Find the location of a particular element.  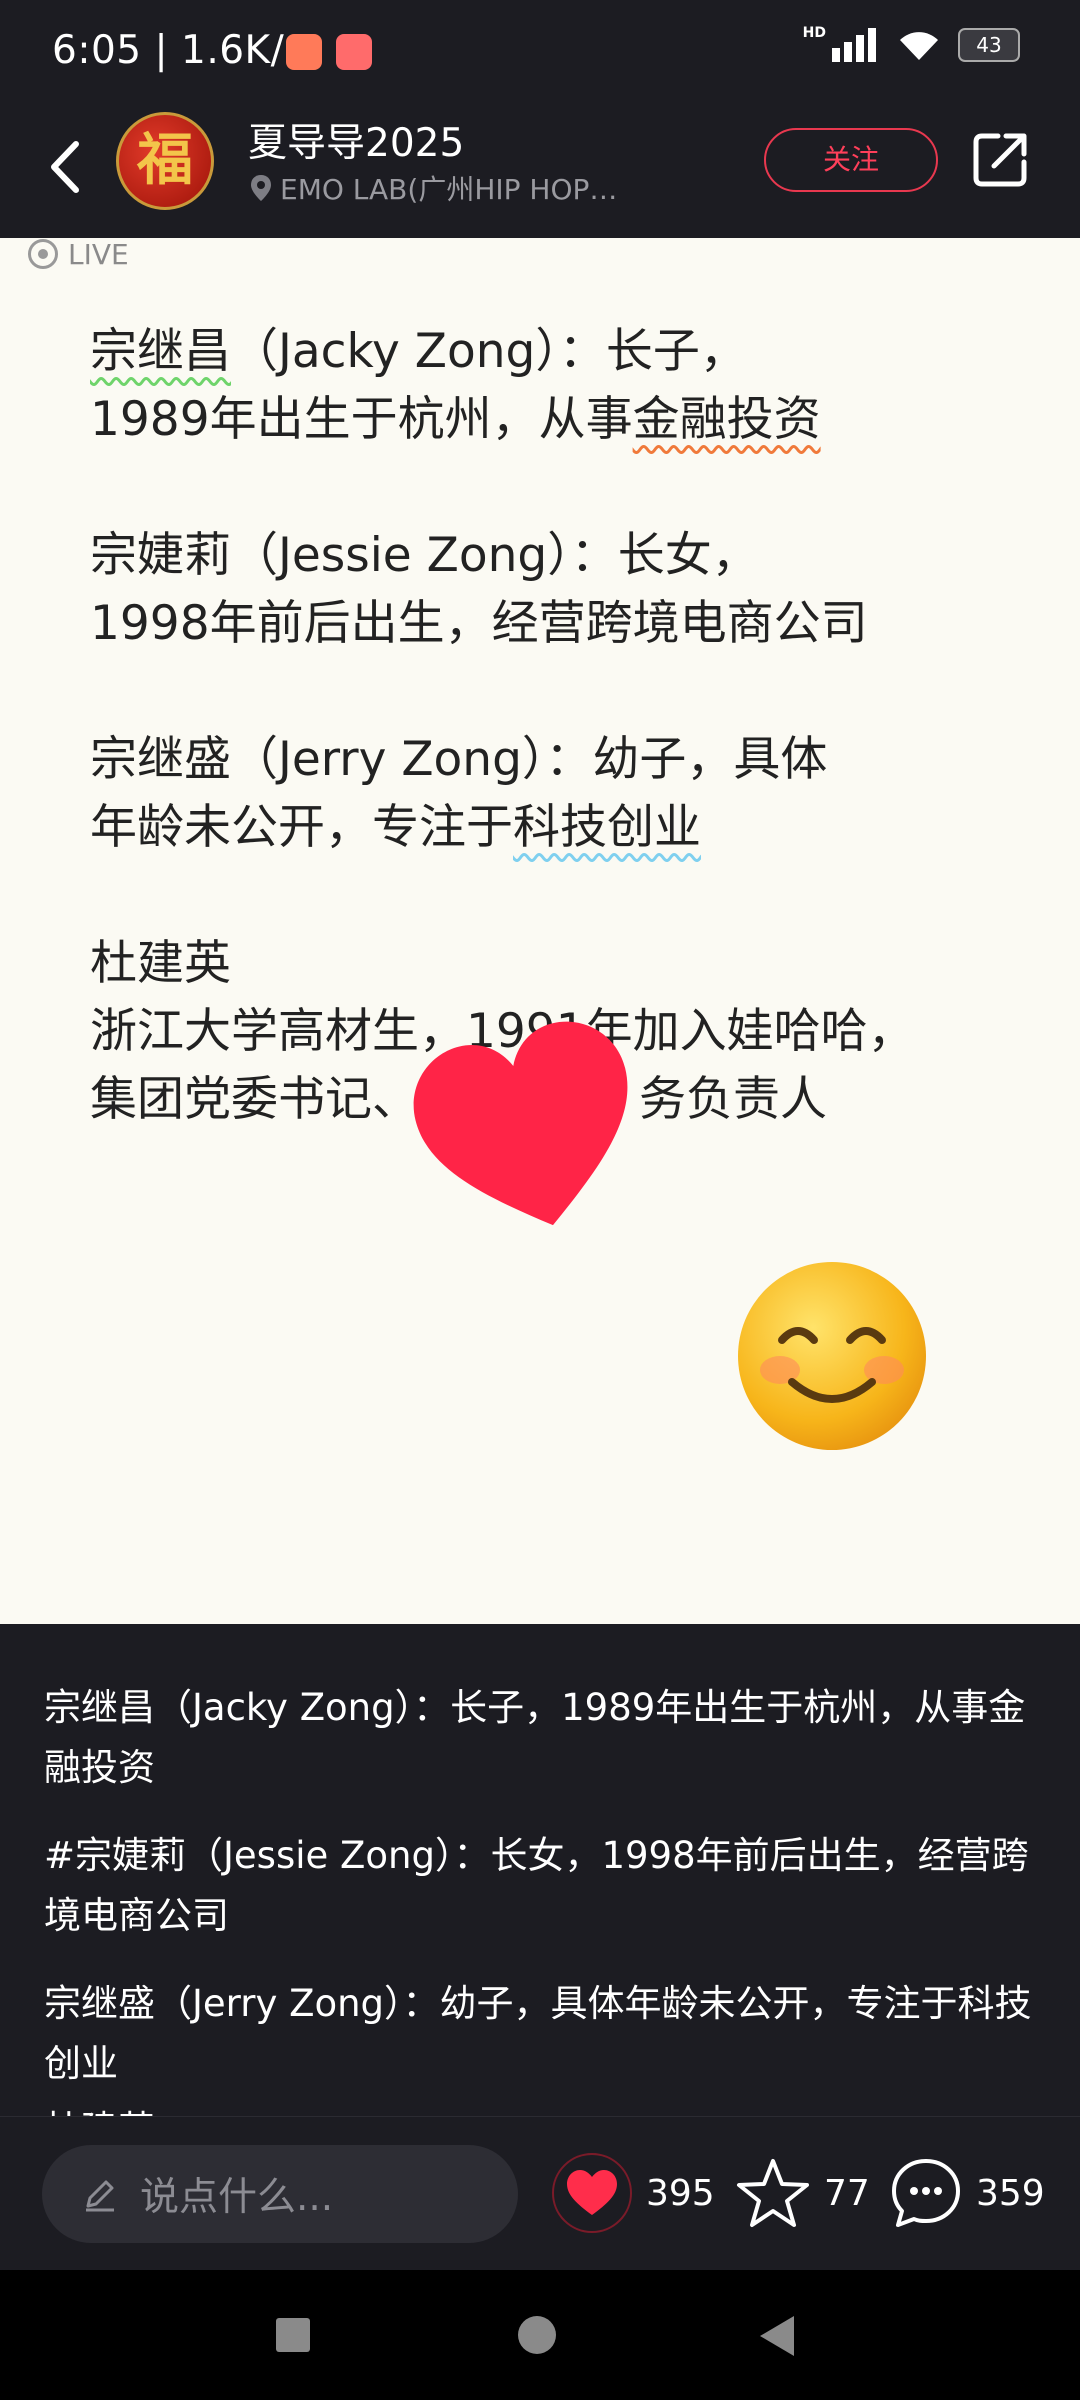

image-paragraph-1: 宗继昌（Jacky Zong）：长子， 1989年出生于杭州，从事金融投资 is located at coordinates (455, 386).